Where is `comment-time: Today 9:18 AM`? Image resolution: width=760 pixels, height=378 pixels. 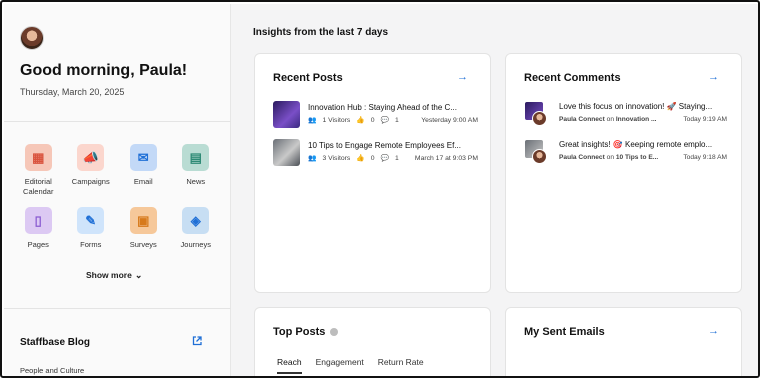
comment-time: Today 9:18 AM is located at coordinates (705, 157).